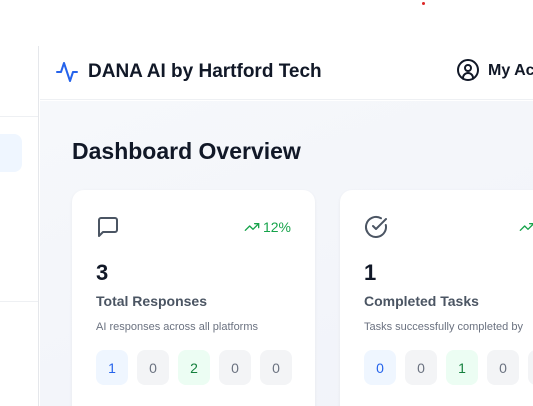  I want to click on stat-label: Total Responses, so click(151, 301).